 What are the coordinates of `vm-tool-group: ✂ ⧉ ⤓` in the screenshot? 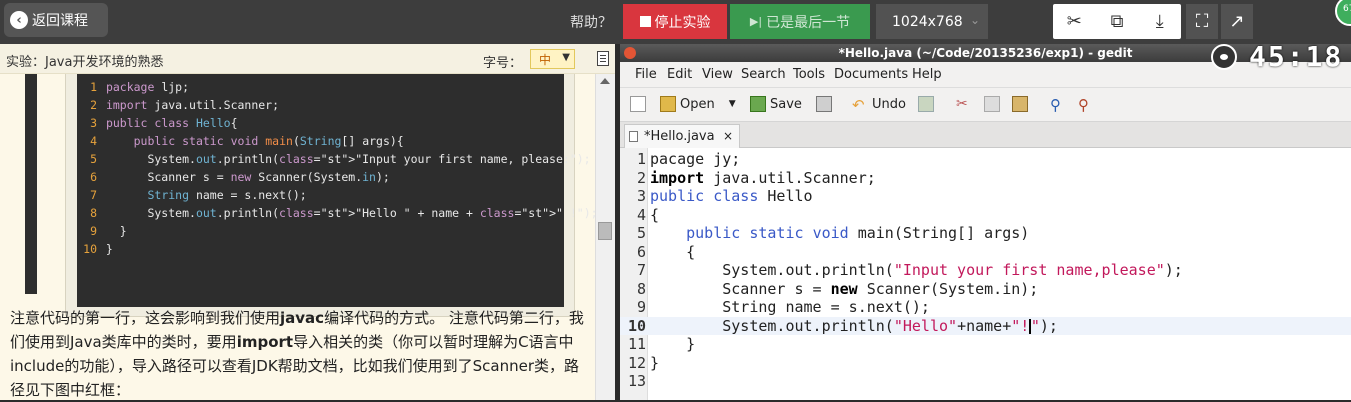 It's located at (1117, 21).